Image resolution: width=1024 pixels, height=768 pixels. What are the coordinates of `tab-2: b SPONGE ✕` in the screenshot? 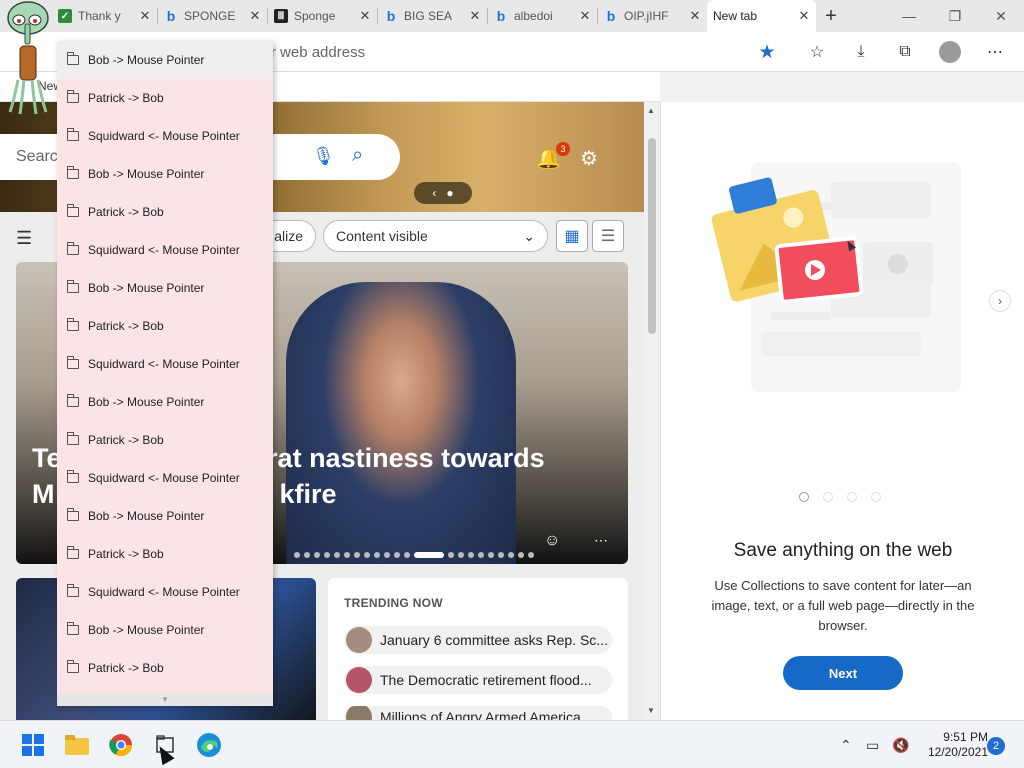 It's located at (212, 16).